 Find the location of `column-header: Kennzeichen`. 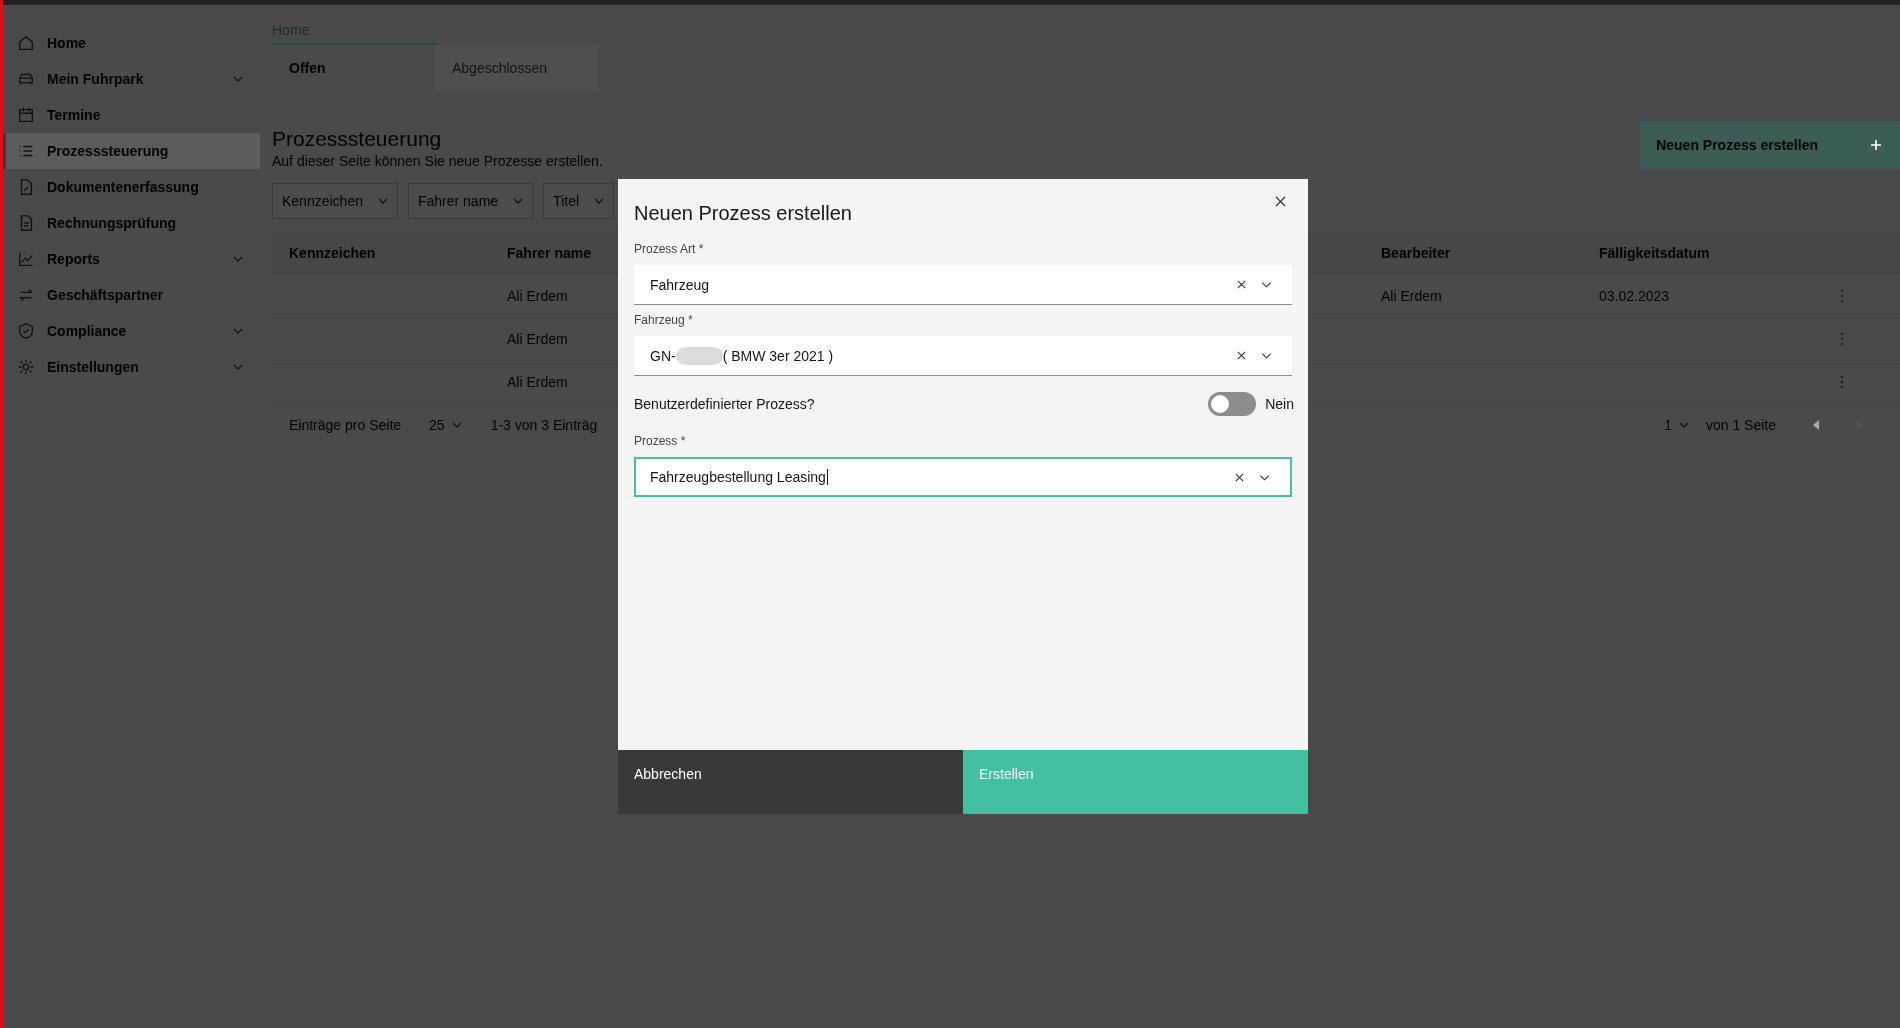

column-header: Kennzeichen is located at coordinates (332, 253).